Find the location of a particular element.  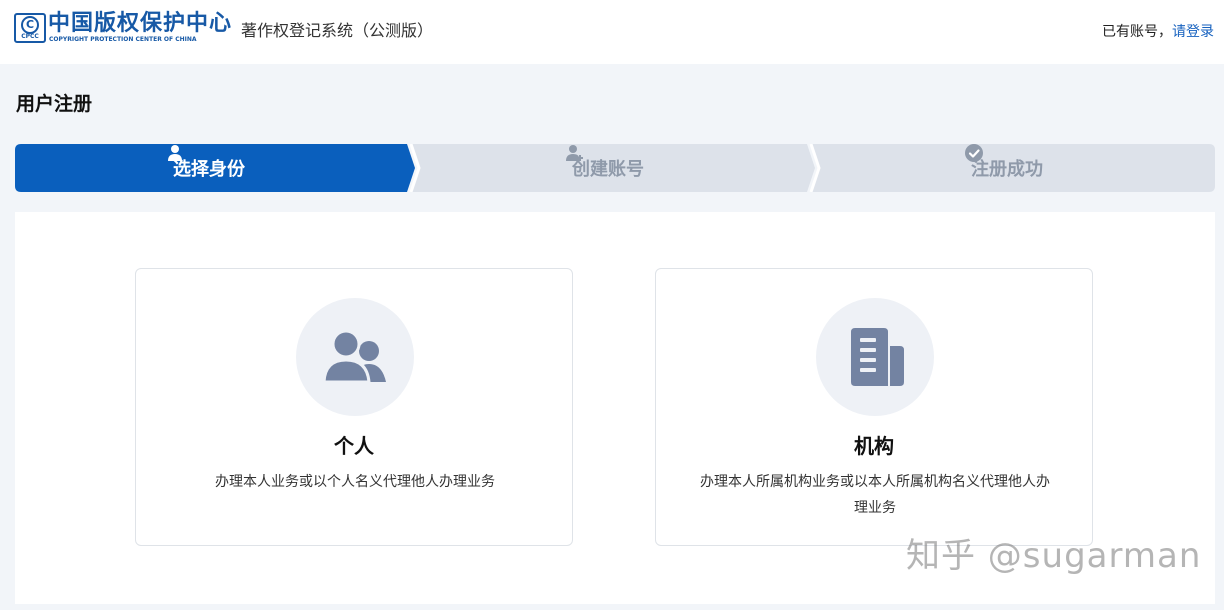

card-title: 个人 is located at coordinates (354, 446).